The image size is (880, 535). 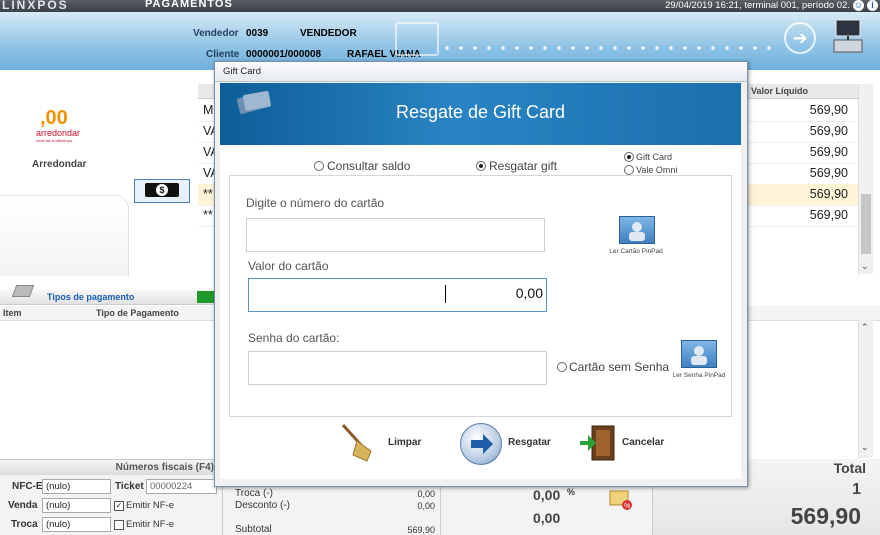 What do you see at coordinates (866, 224) in the screenshot?
I see `scrollbar-thumb` at bounding box center [866, 224].